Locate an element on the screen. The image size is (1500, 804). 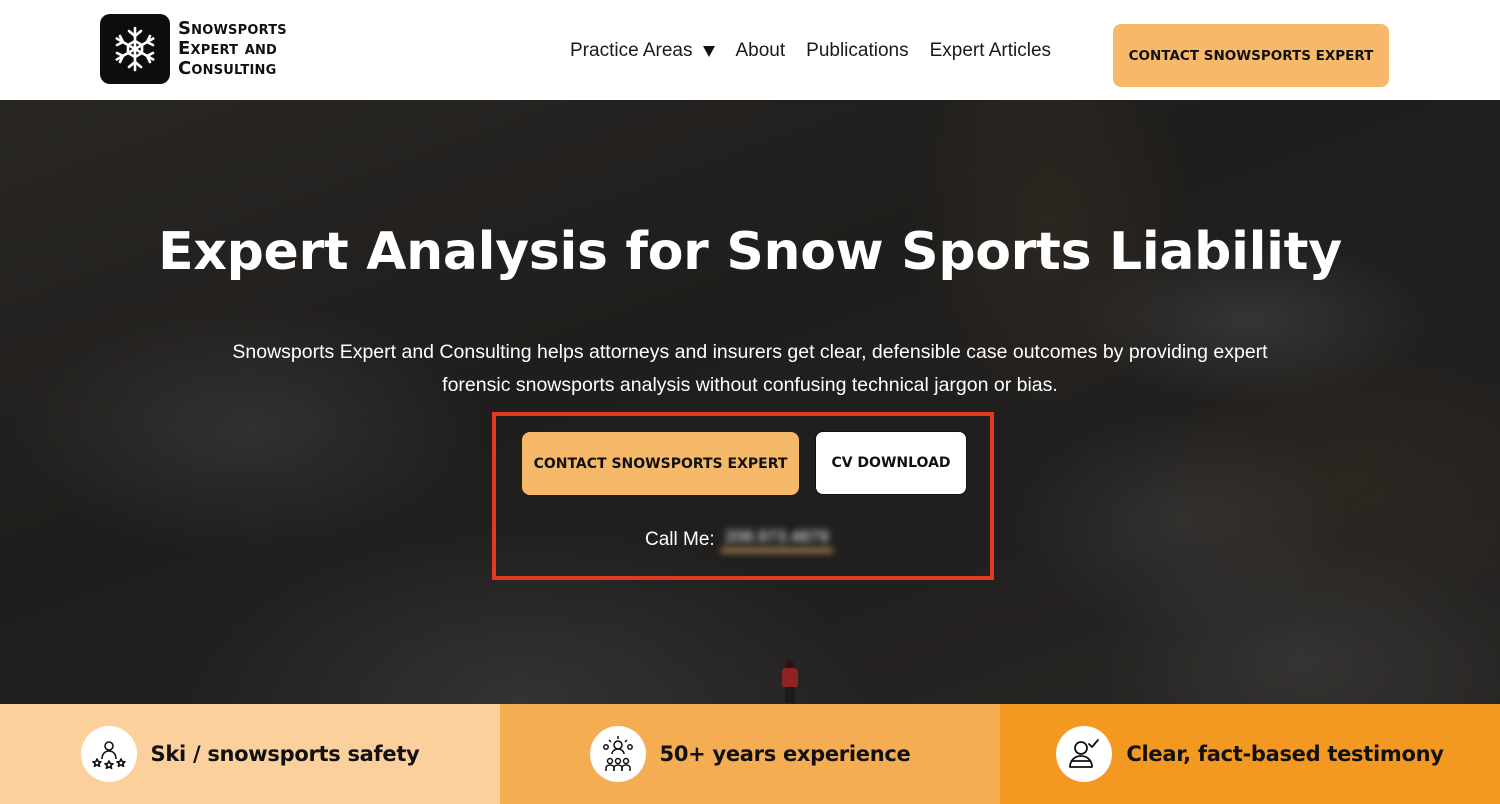
feature-safety-label: Ski / snowsports safety is located at coordinates (285, 754).